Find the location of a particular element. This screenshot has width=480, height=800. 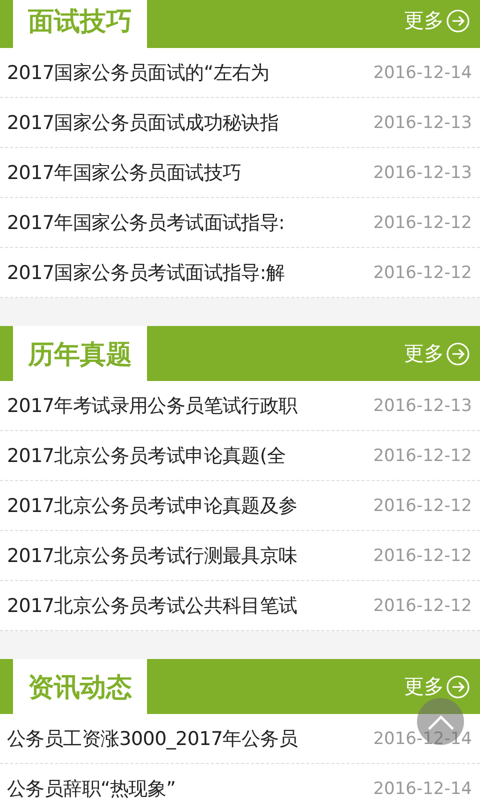

news-title: 公务员工资涨3000_2017年公务员 is located at coordinates (152, 739).